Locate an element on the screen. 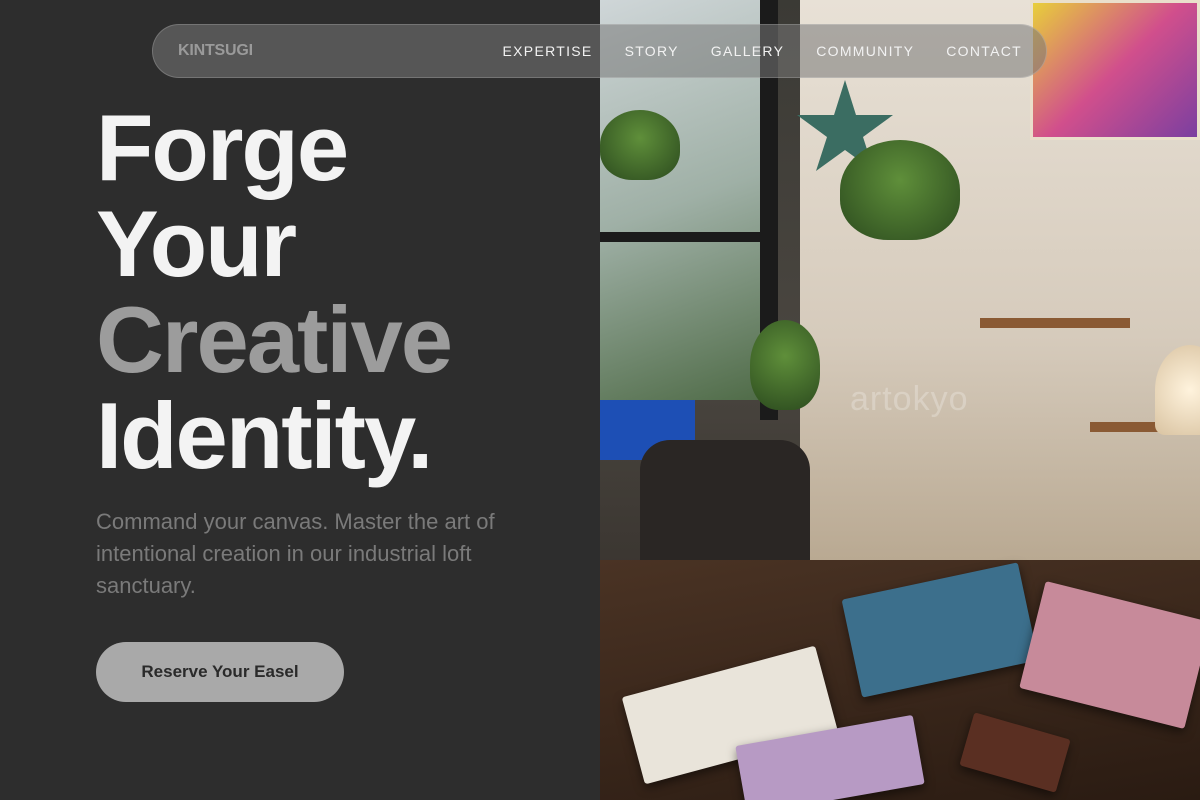  hero-headline: Forge Your Creative Identity. is located at coordinates (274, 291).